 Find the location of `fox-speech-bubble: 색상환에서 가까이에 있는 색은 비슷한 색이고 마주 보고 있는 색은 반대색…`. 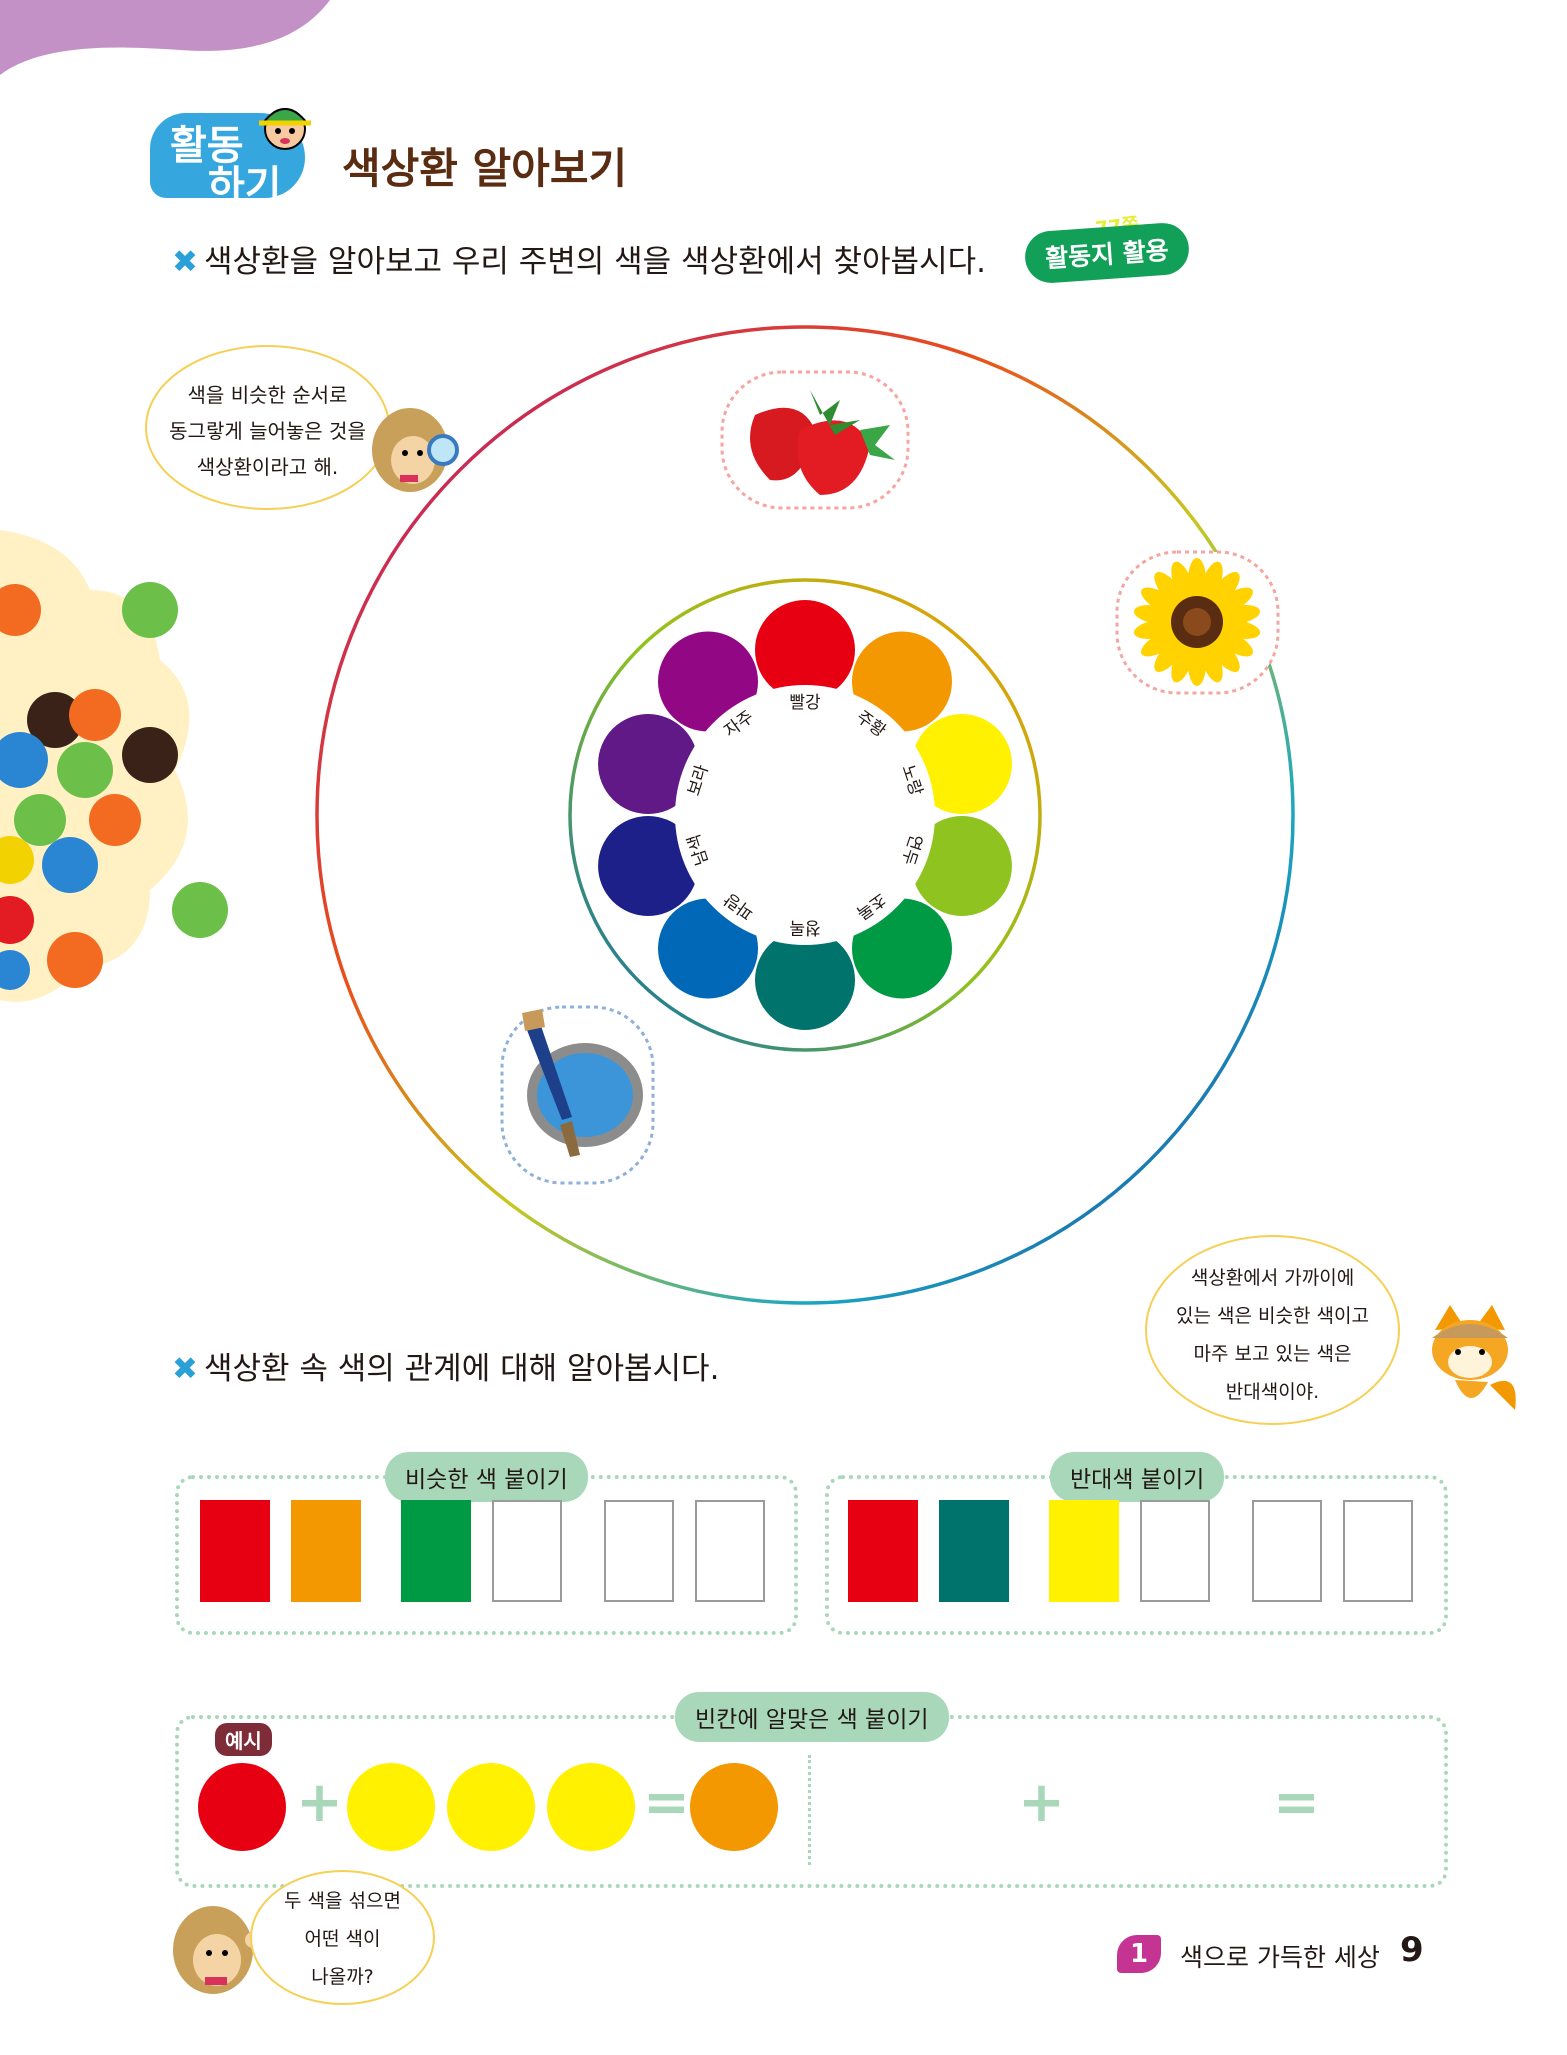

fox-speech-bubble: 색상환에서 가까이에 있는 색은 비슷한 색이고 마주 보고 있는 색은 반대색… is located at coordinates (1272, 1330).